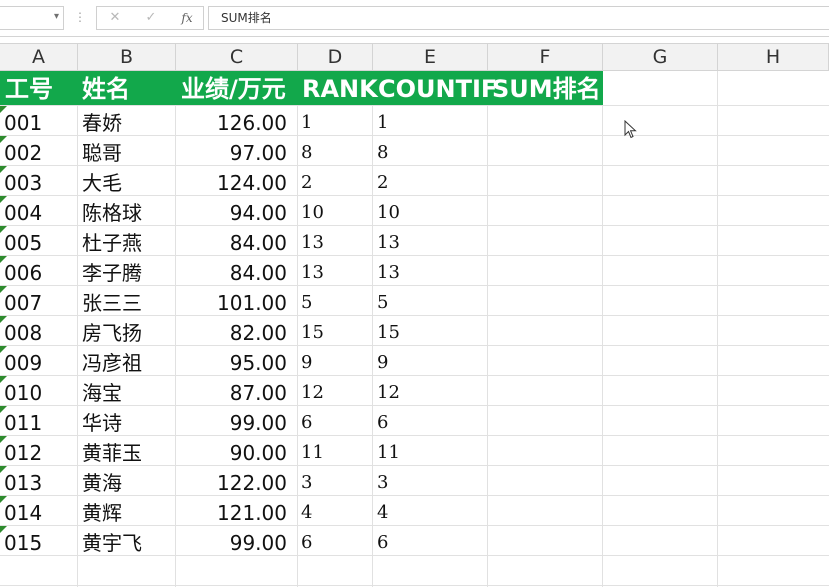 The width and height of the screenshot is (829, 587). I want to click on header-cell-rank: RANK, so click(340, 88).